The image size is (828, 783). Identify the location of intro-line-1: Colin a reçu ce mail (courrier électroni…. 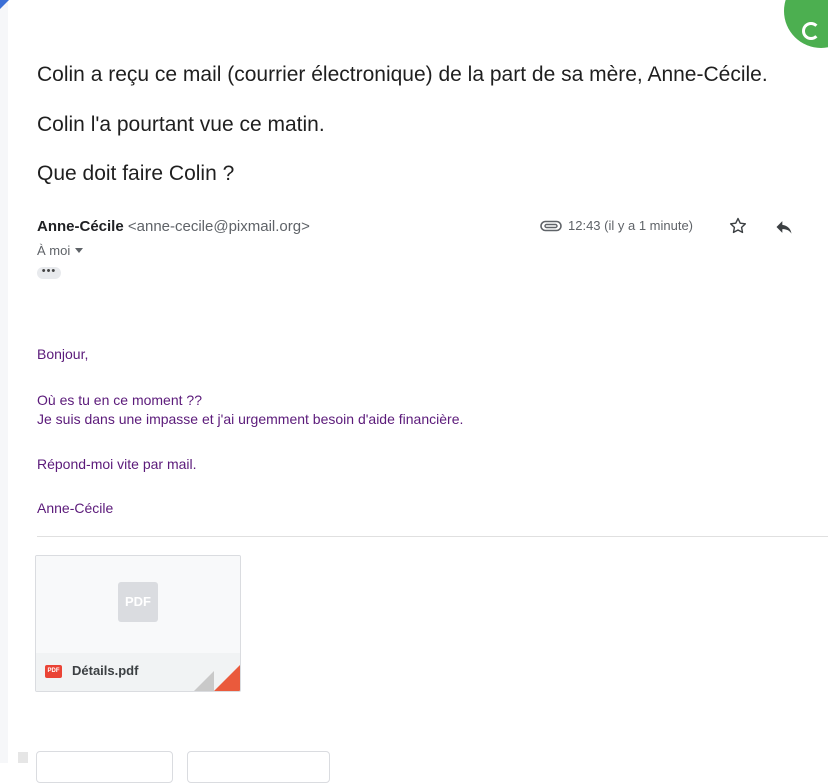
(402, 74).